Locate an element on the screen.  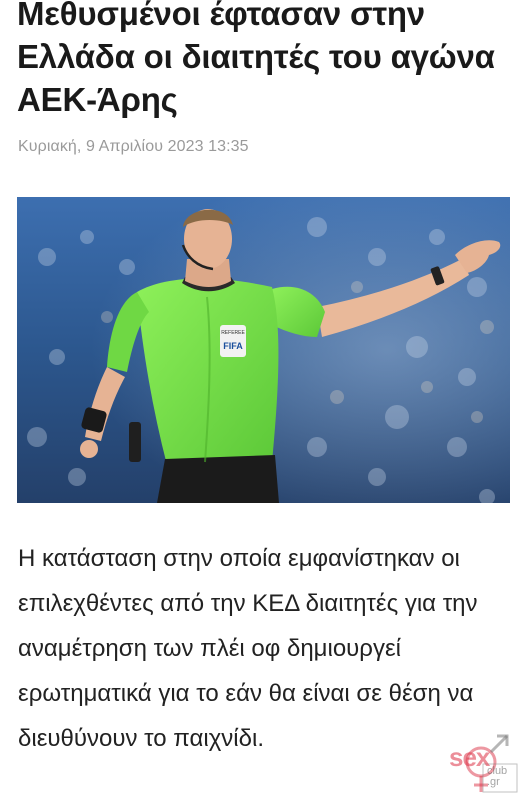
badge-top-text: REFEREE is located at coordinates (233, 333).